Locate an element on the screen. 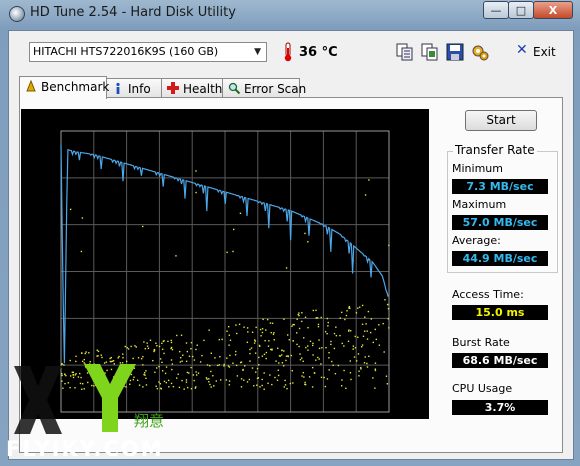  tab-health: Health is located at coordinates (192, 88).